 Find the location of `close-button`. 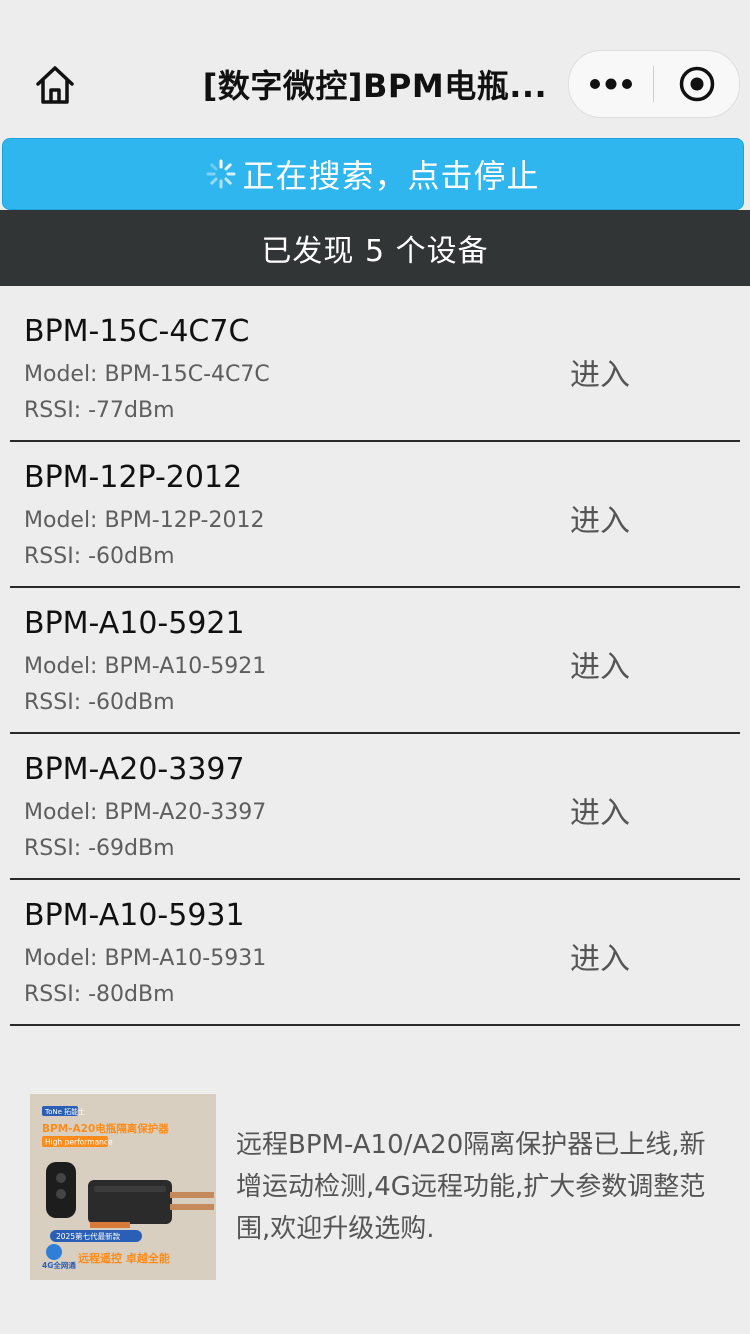

close-button is located at coordinates (696, 84).